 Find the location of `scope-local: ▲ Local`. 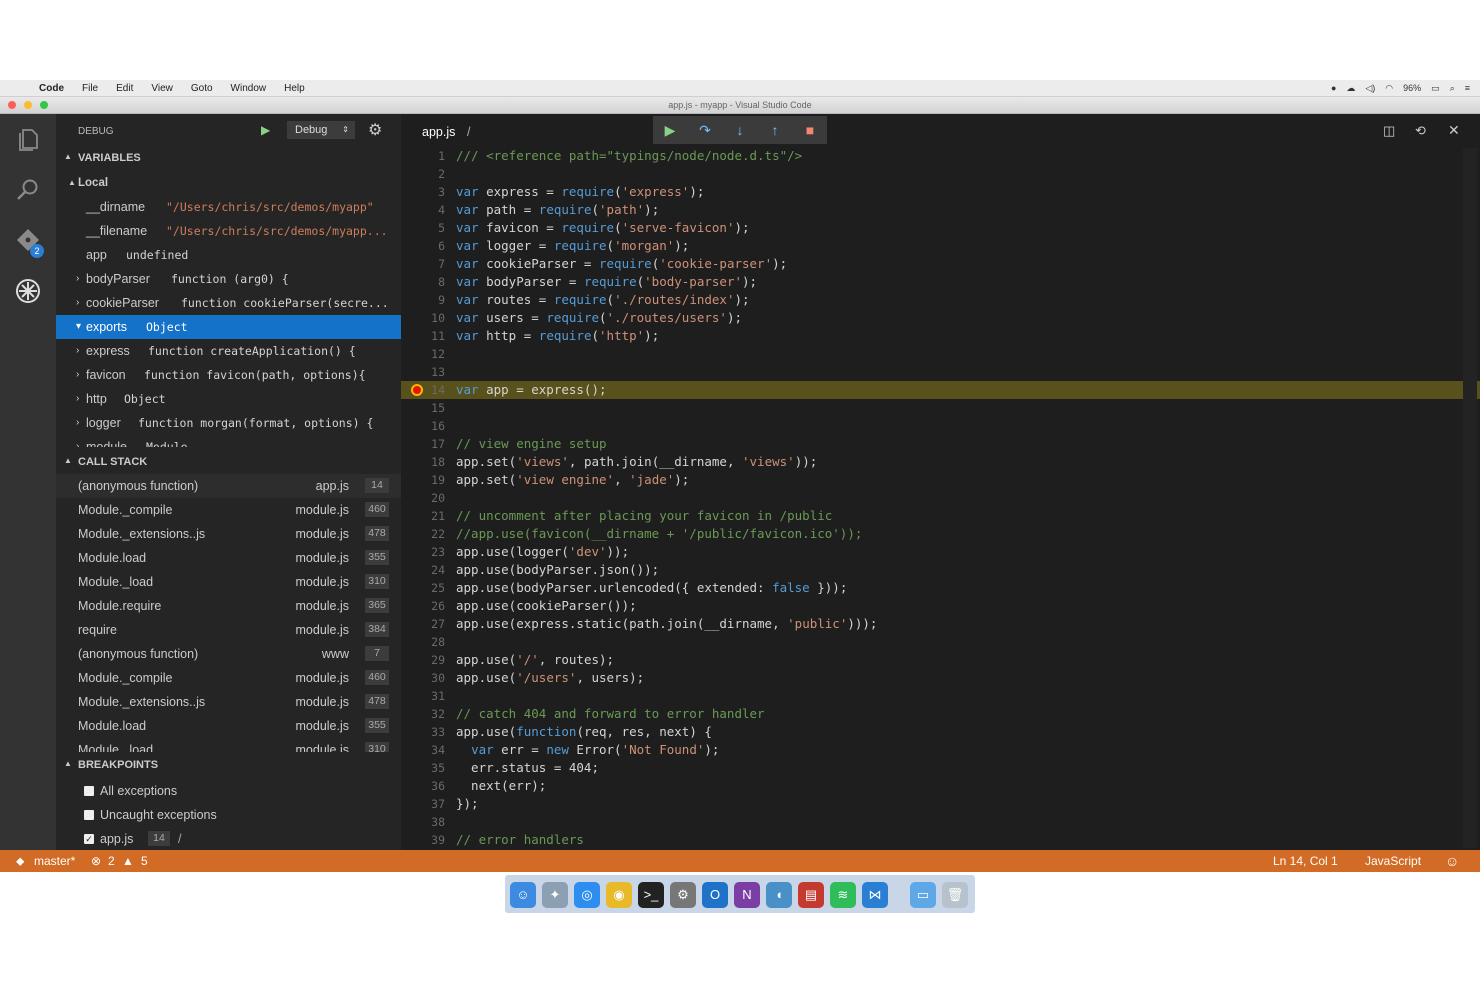

scope-local: ▲ Local is located at coordinates (228, 183).